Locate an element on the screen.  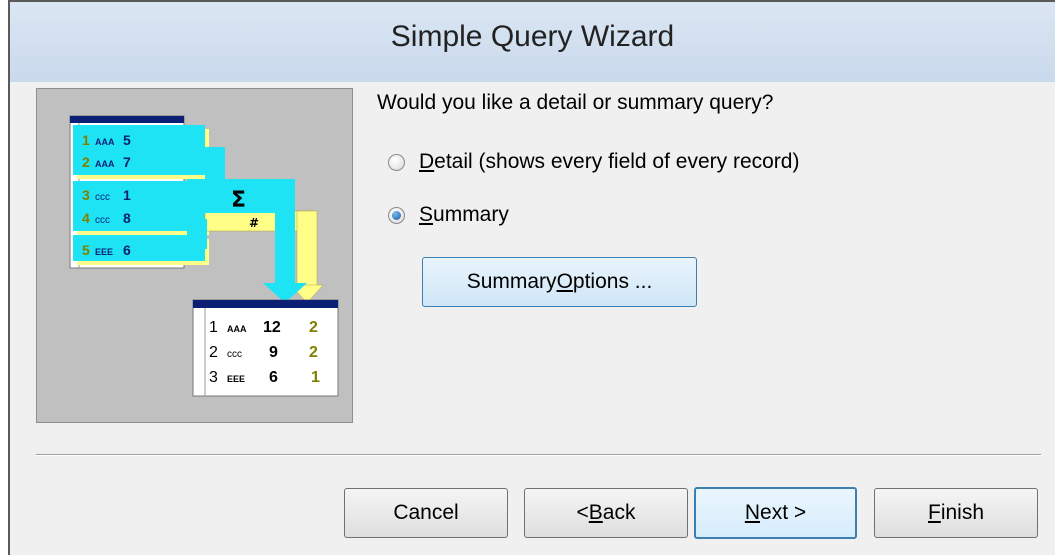
group-aaa-band is located at coordinates (139, 150).